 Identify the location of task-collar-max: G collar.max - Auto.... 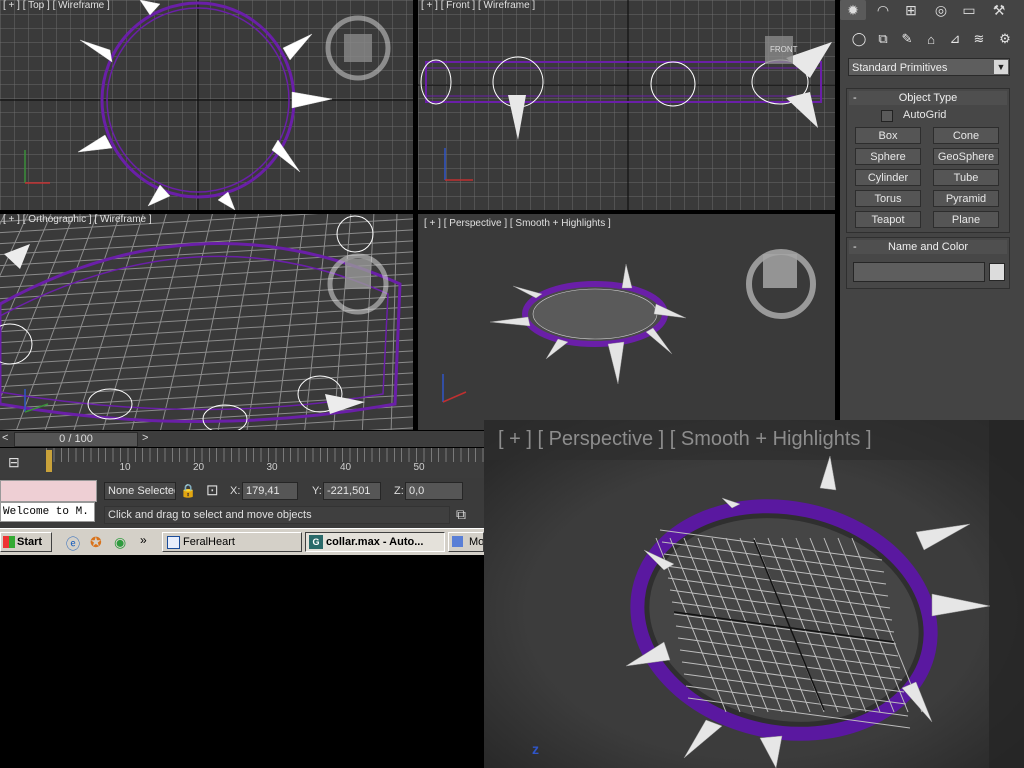
(375, 542).